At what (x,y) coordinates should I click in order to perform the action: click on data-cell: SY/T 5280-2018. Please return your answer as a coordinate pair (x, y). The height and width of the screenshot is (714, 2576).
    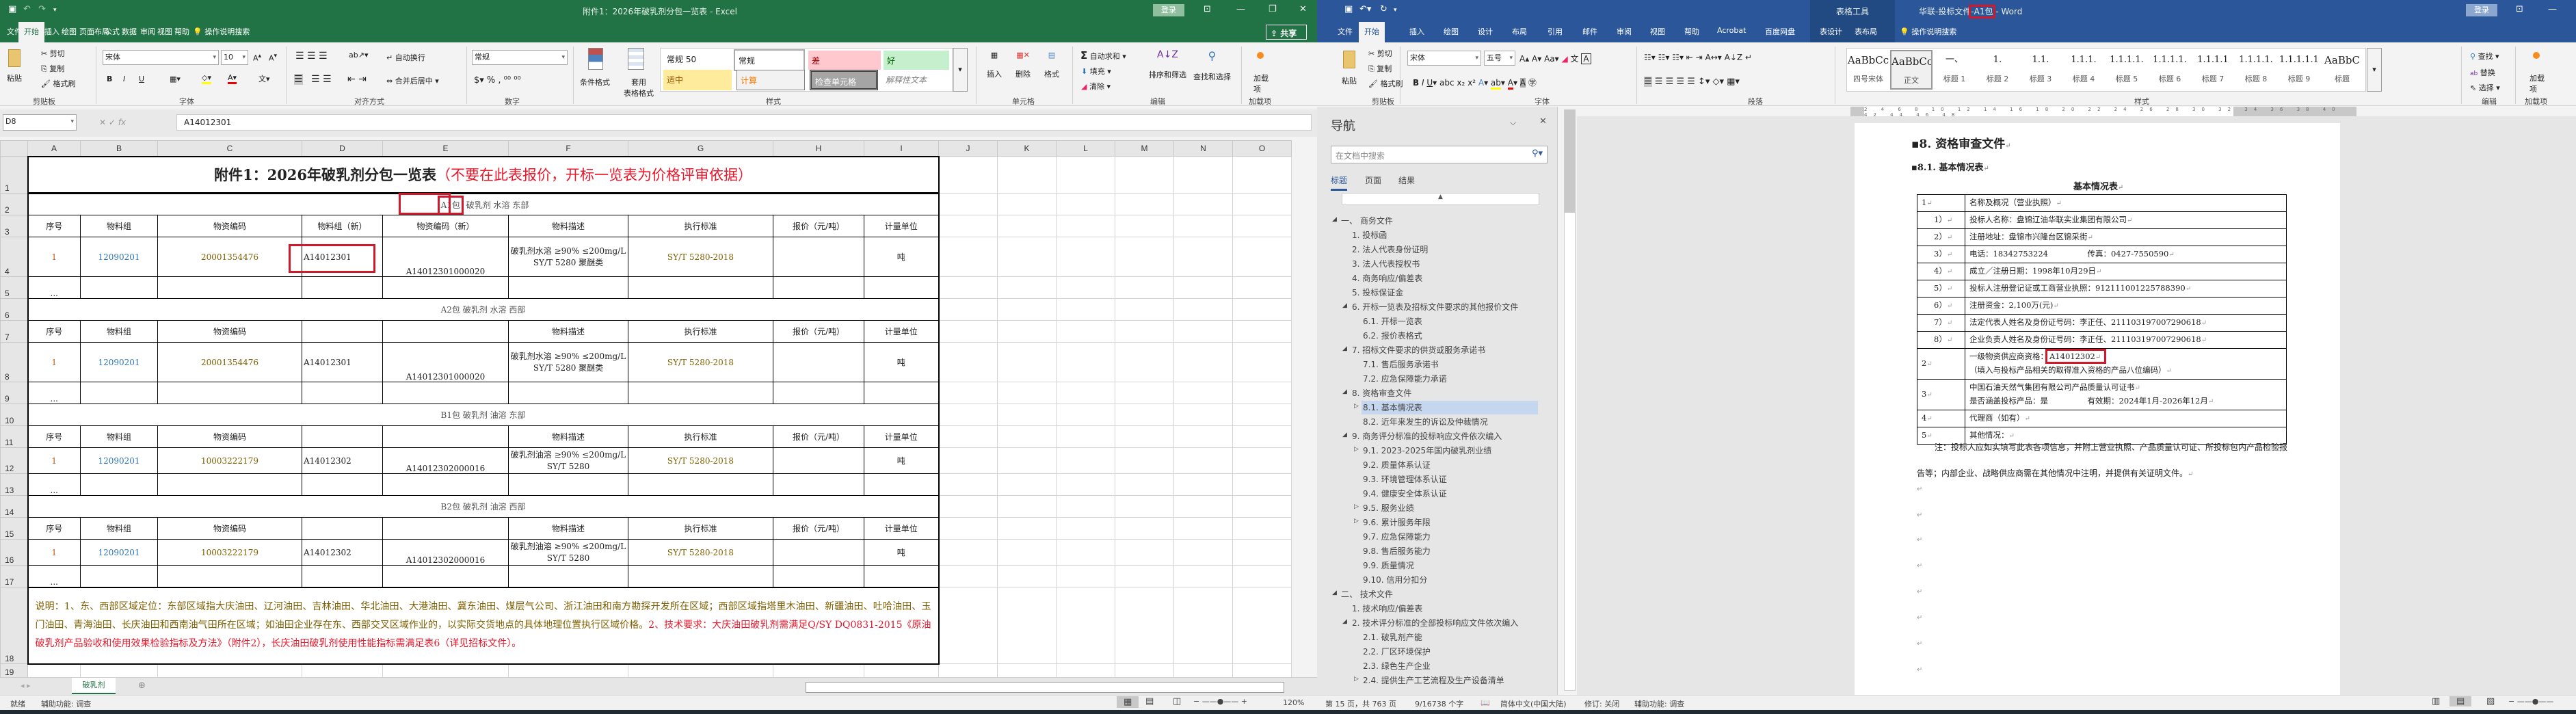
    Looking at the image, I should click on (700, 362).